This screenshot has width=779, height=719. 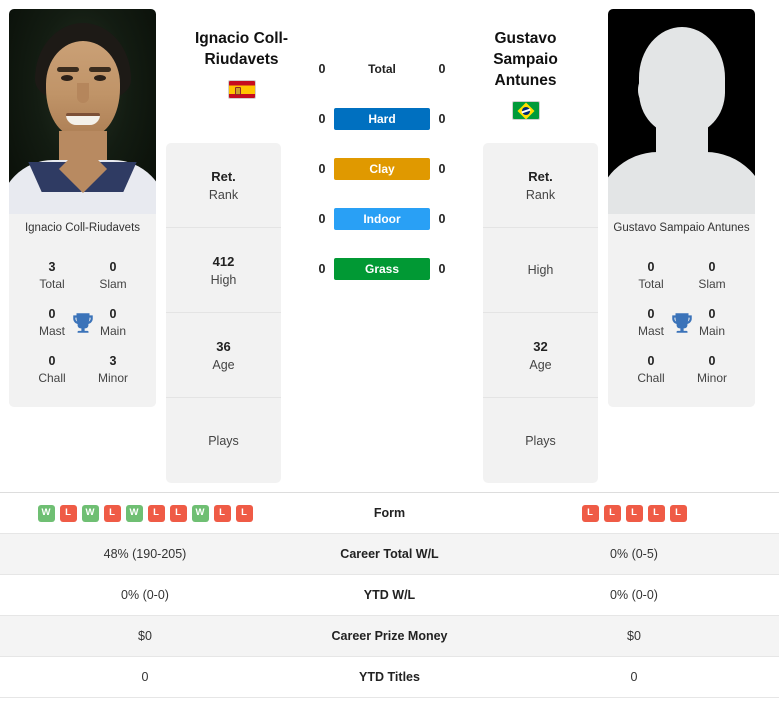 I want to click on right-score-hard: 0, so click(x=442, y=119).